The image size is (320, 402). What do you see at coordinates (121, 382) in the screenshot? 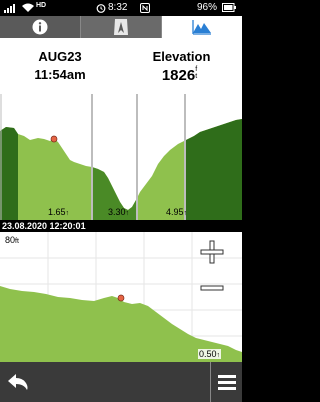
I see `bottom-bar` at bounding box center [121, 382].